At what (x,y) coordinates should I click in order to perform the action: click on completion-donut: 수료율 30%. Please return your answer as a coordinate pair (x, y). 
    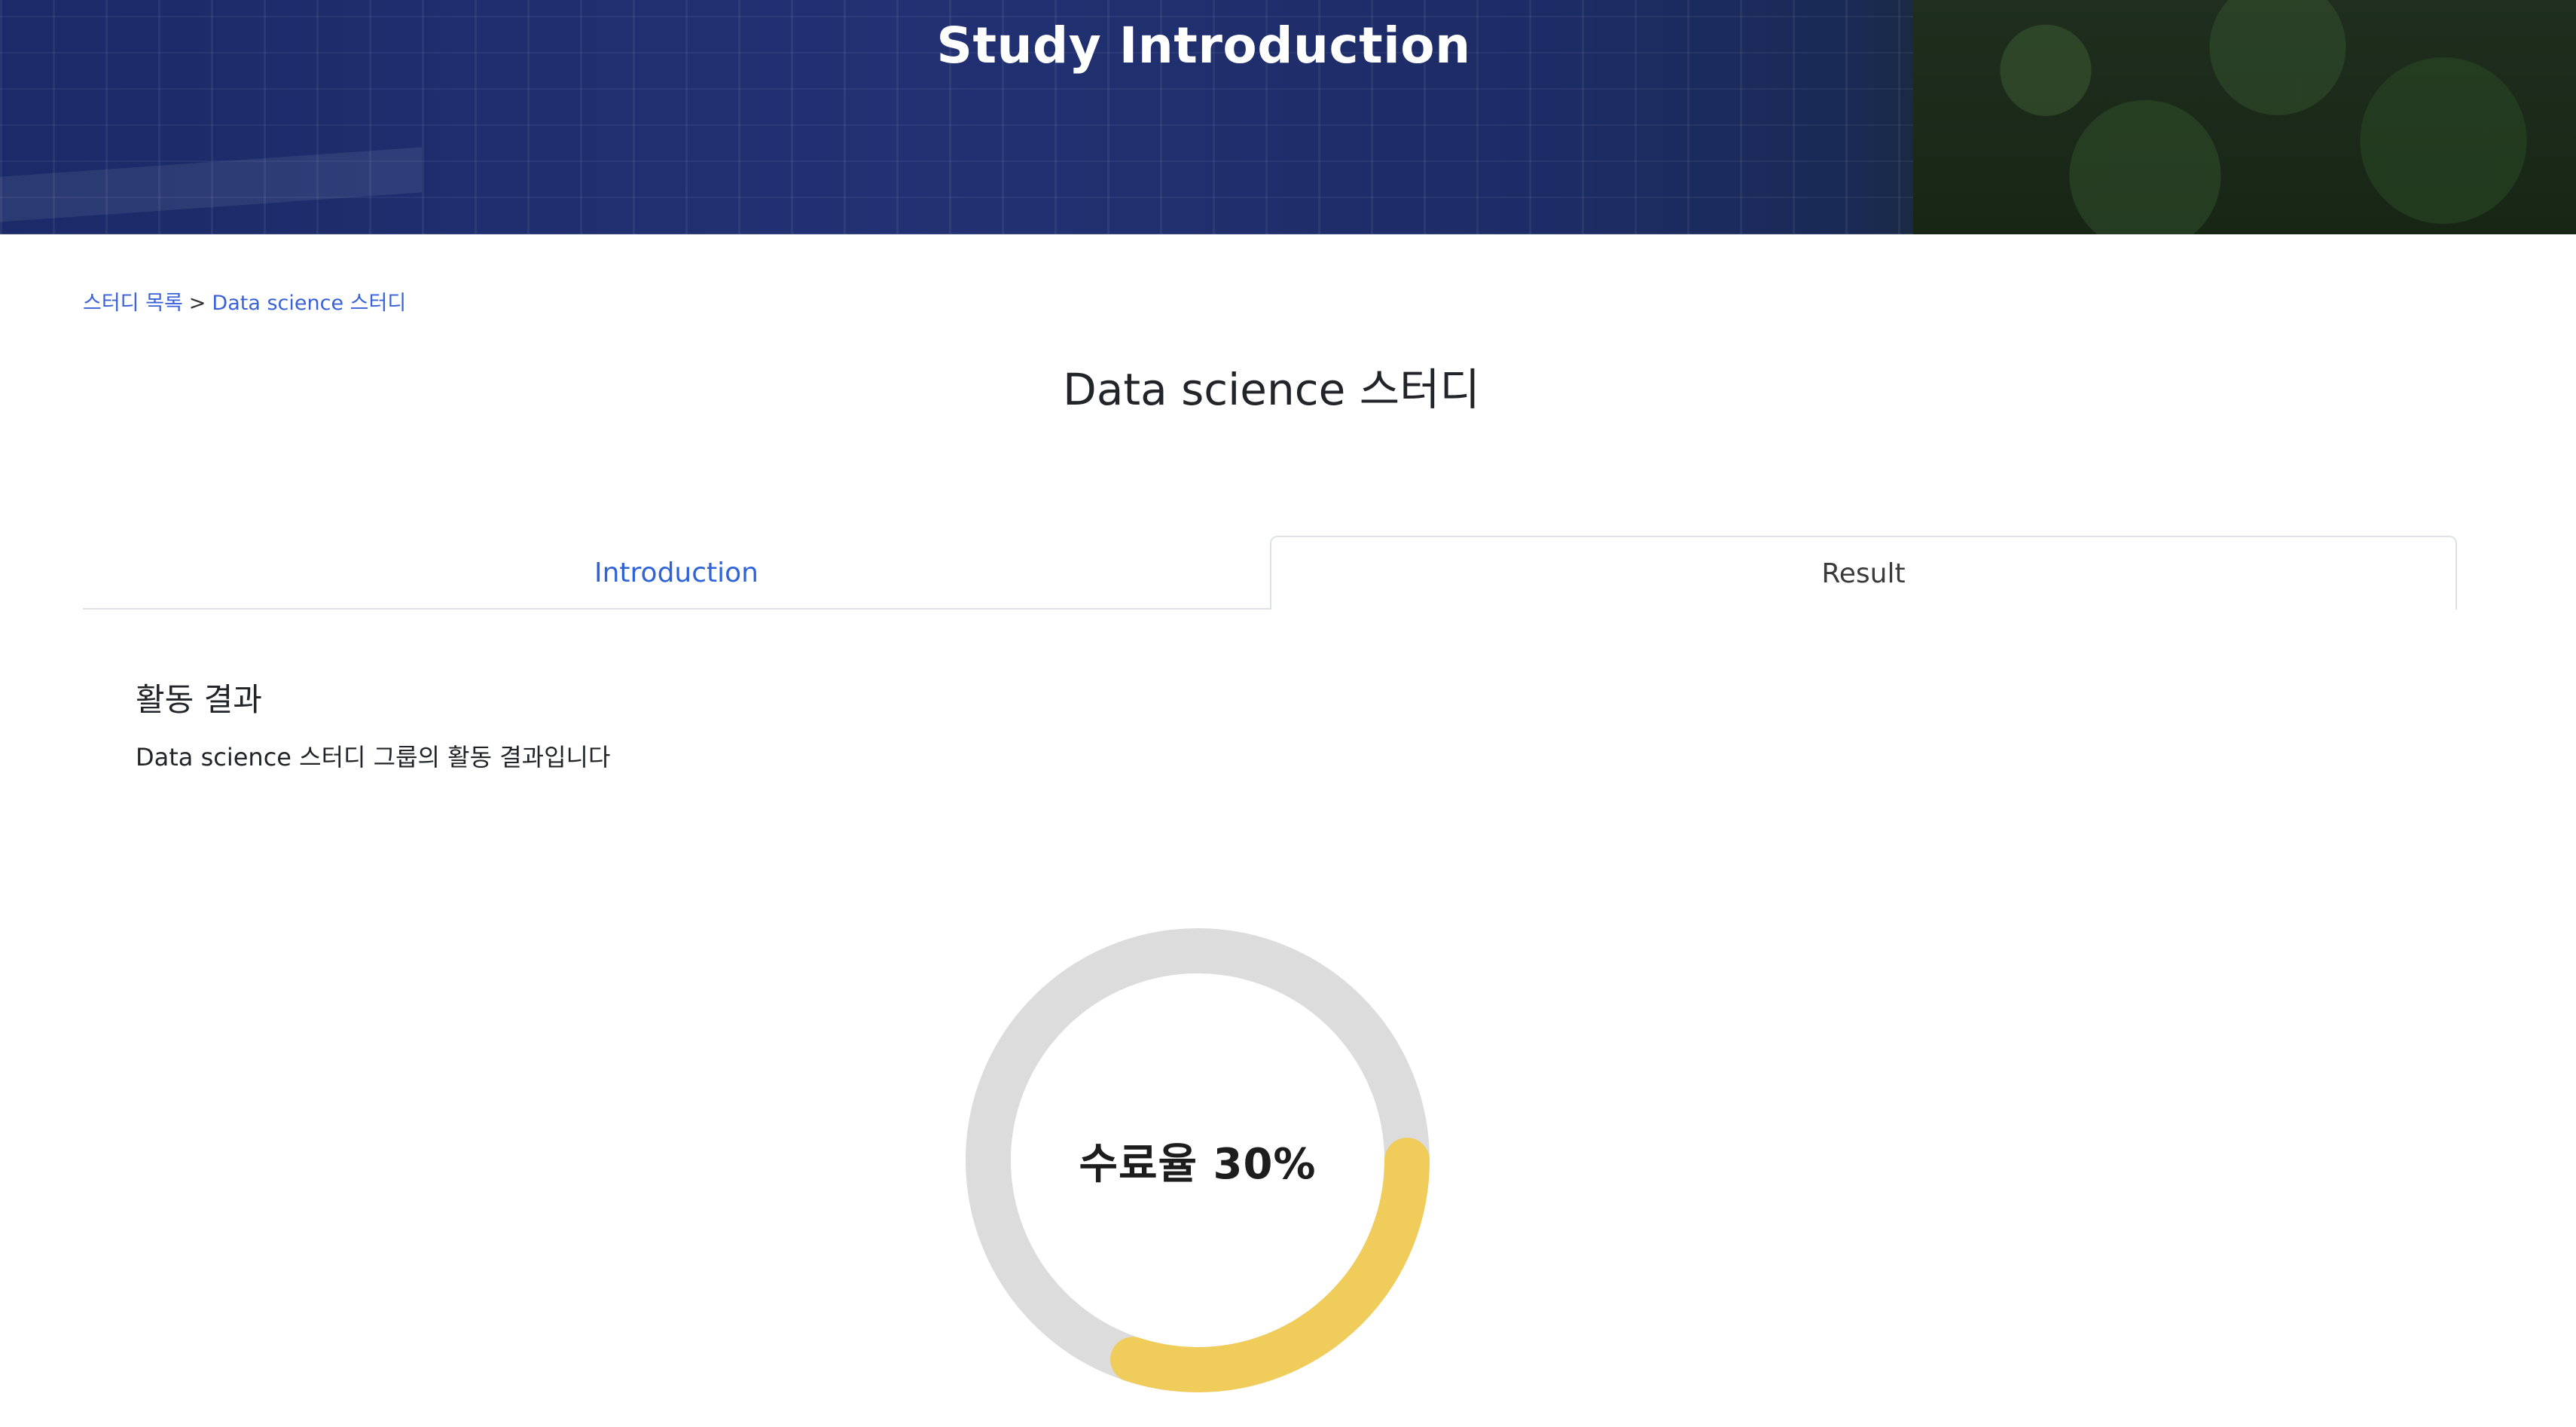
    Looking at the image, I should click on (1198, 1160).